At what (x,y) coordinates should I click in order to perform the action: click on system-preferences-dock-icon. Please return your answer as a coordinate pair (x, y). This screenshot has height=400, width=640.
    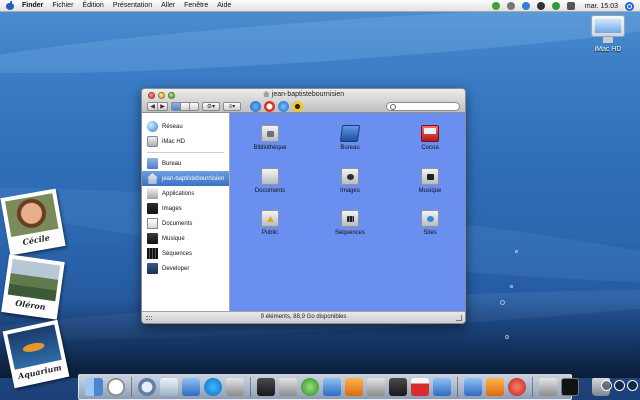
    Looking at the image, I should click on (548, 387).